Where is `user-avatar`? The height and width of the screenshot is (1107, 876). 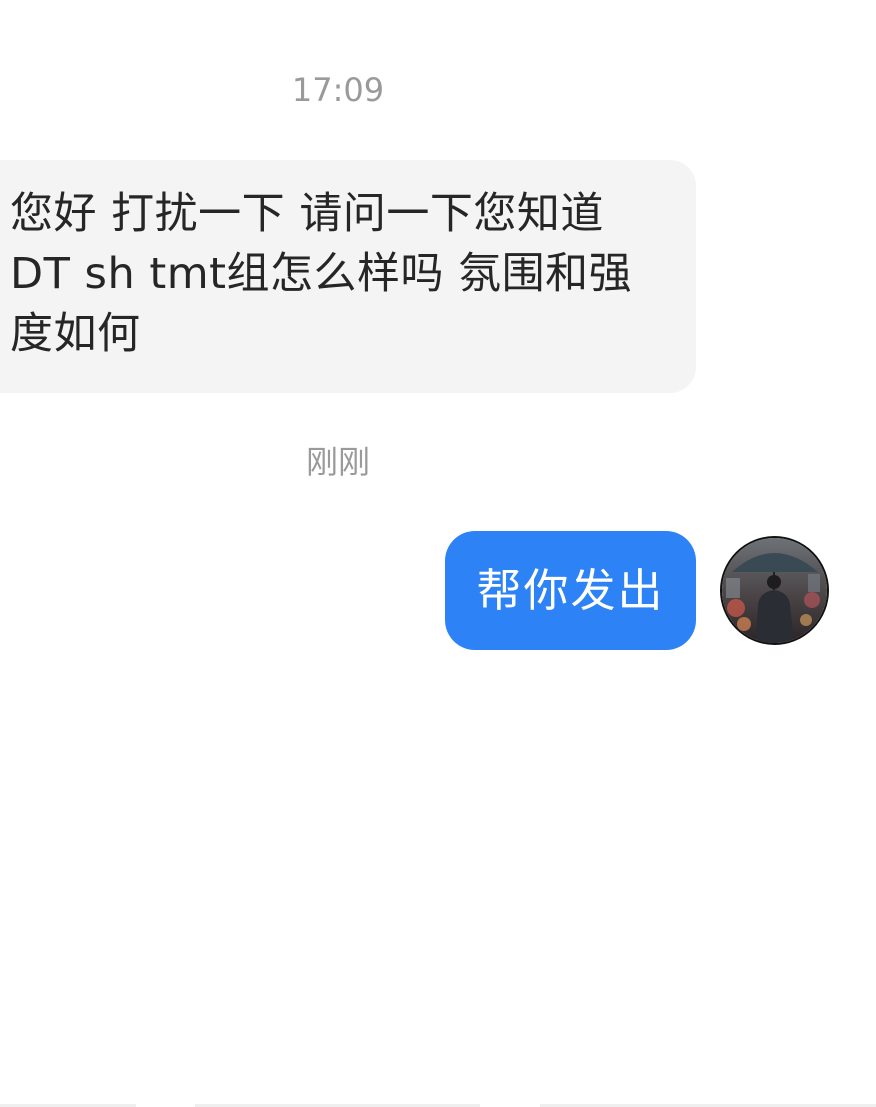
user-avatar is located at coordinates (774, 590).